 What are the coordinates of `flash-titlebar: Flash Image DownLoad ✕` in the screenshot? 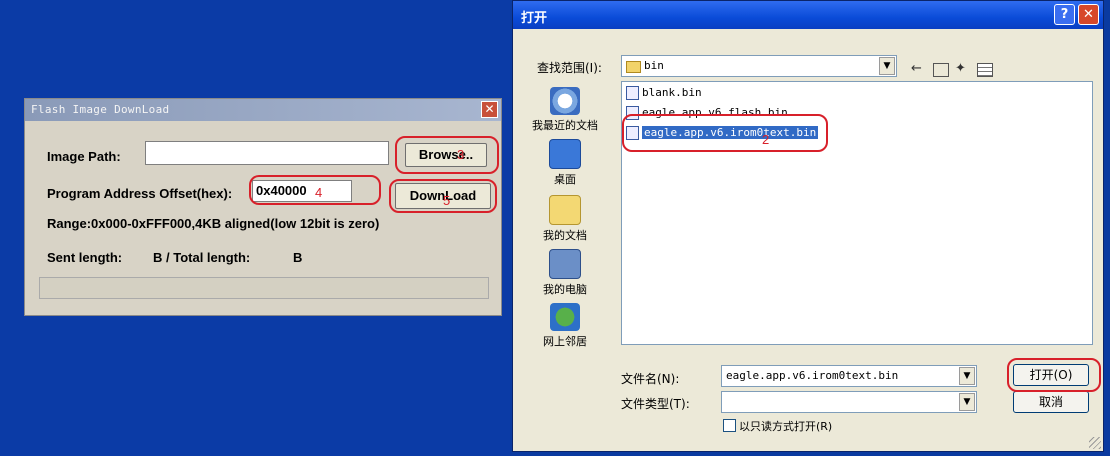 It's located at (263, 110).